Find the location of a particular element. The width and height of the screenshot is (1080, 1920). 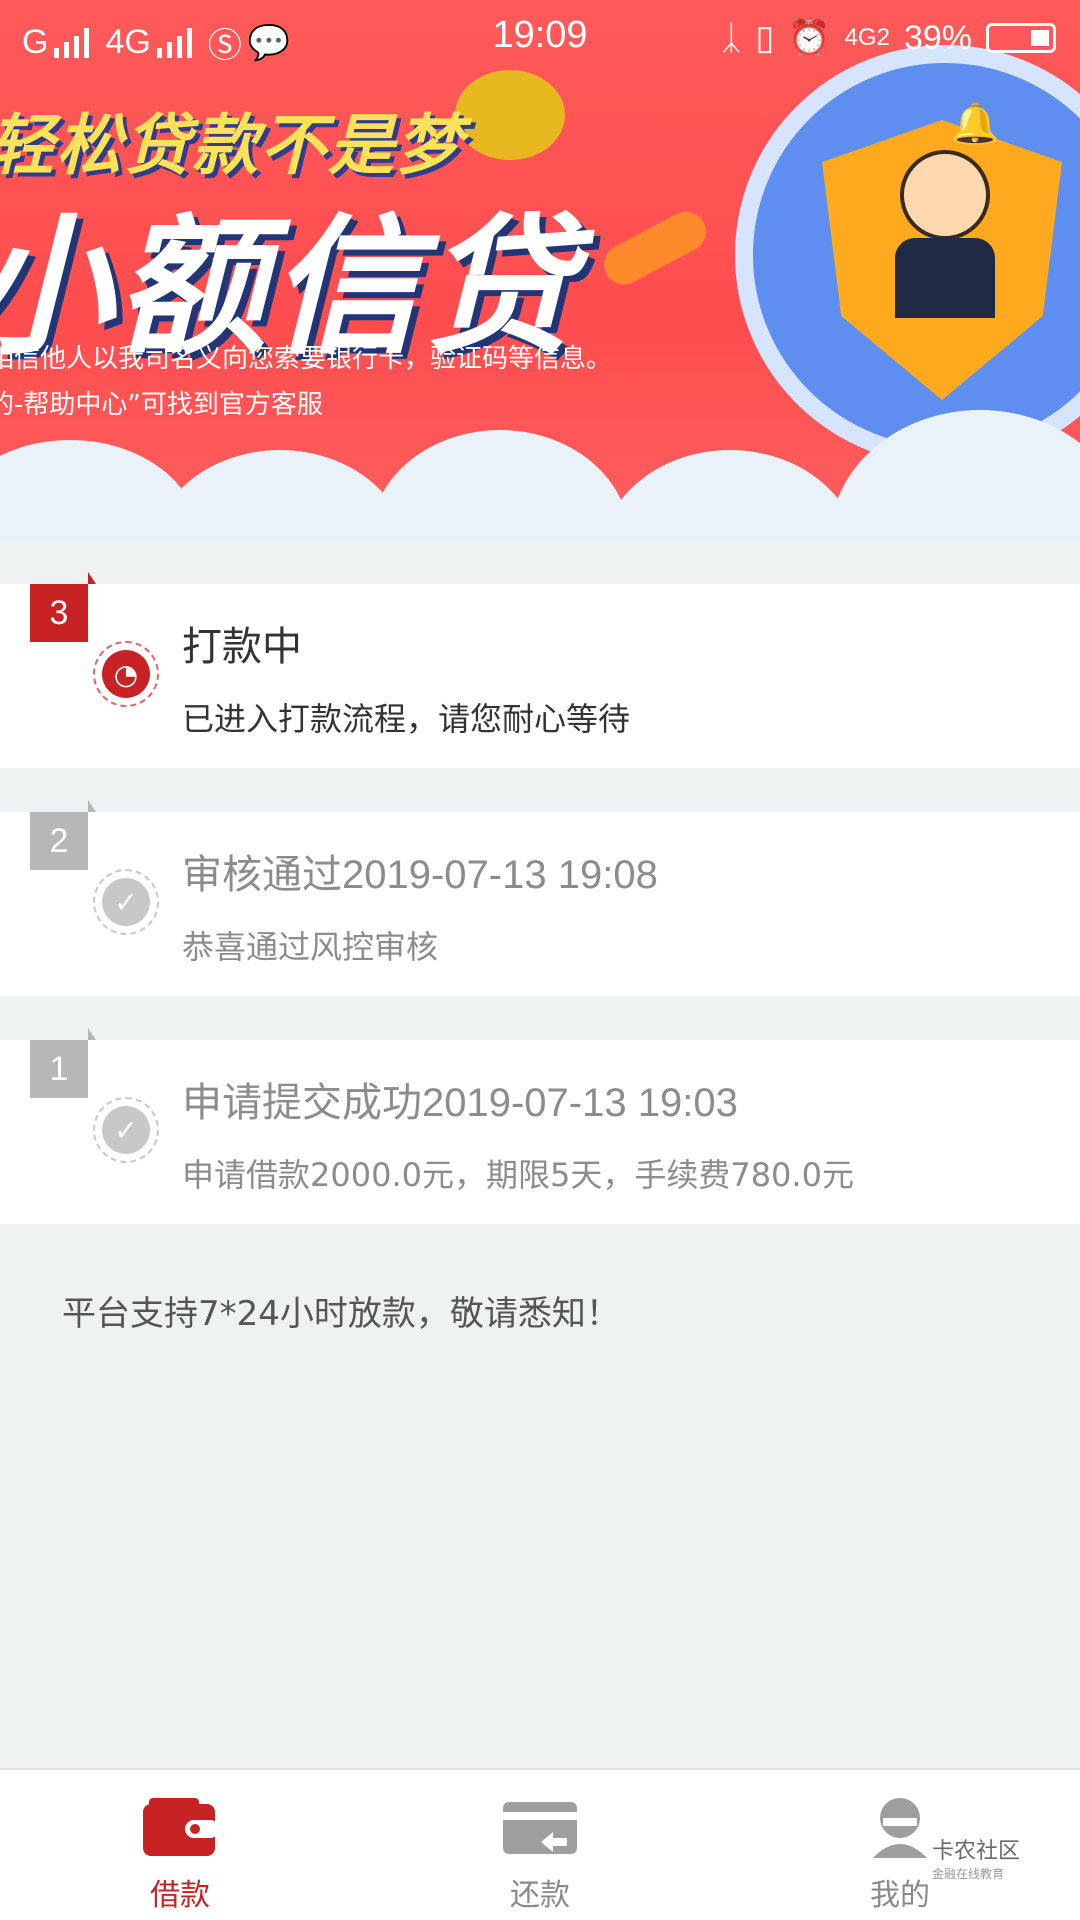

network-type-label-2: 4G2 is located at coordinates (867, 37).